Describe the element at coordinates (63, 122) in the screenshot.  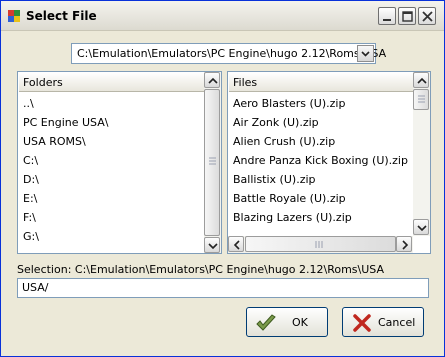
I see `folder-item: PC Engine USA\` at that location.